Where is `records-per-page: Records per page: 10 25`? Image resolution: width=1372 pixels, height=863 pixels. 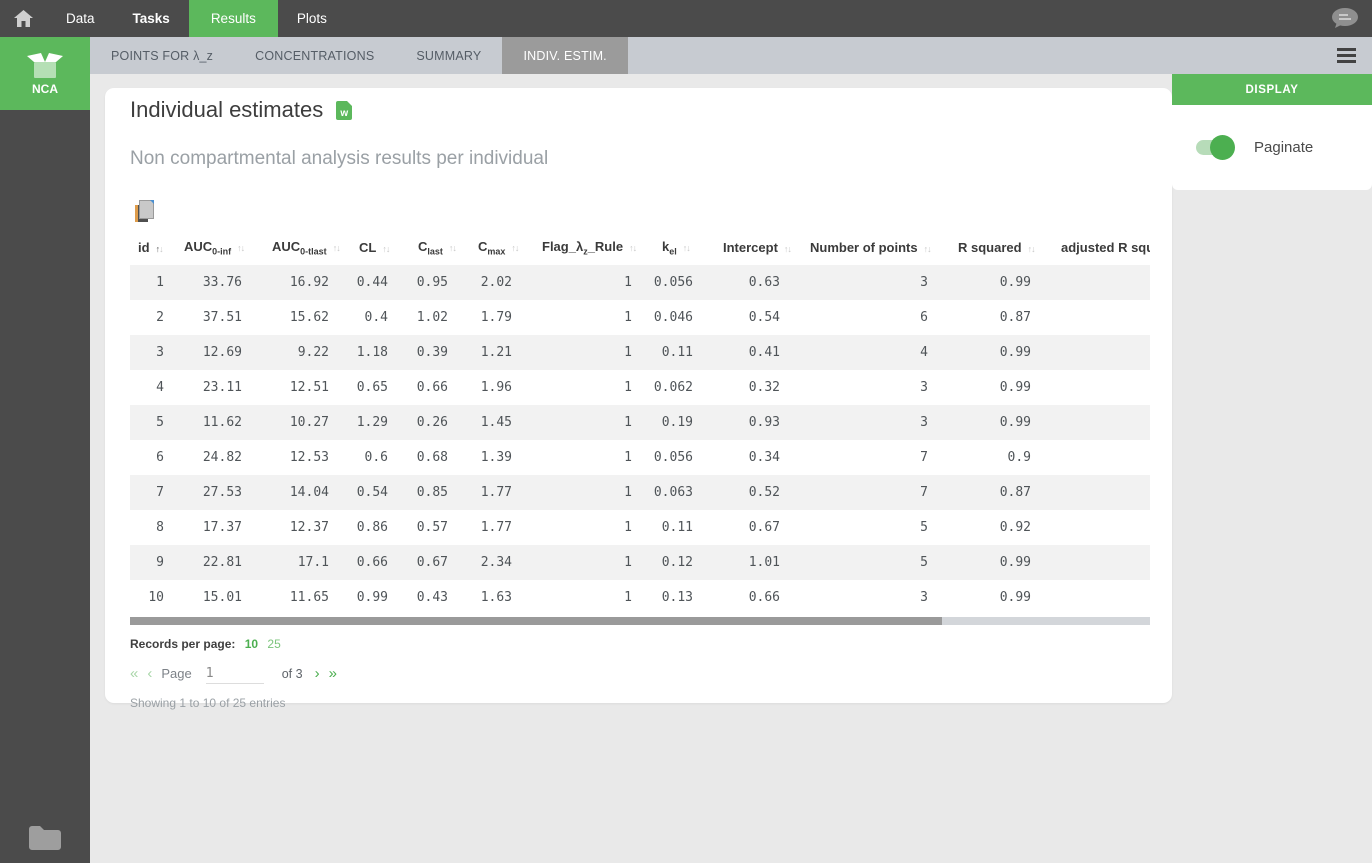 records-per-page: Records per page: 10 25 is located at coordinates (639, 644).